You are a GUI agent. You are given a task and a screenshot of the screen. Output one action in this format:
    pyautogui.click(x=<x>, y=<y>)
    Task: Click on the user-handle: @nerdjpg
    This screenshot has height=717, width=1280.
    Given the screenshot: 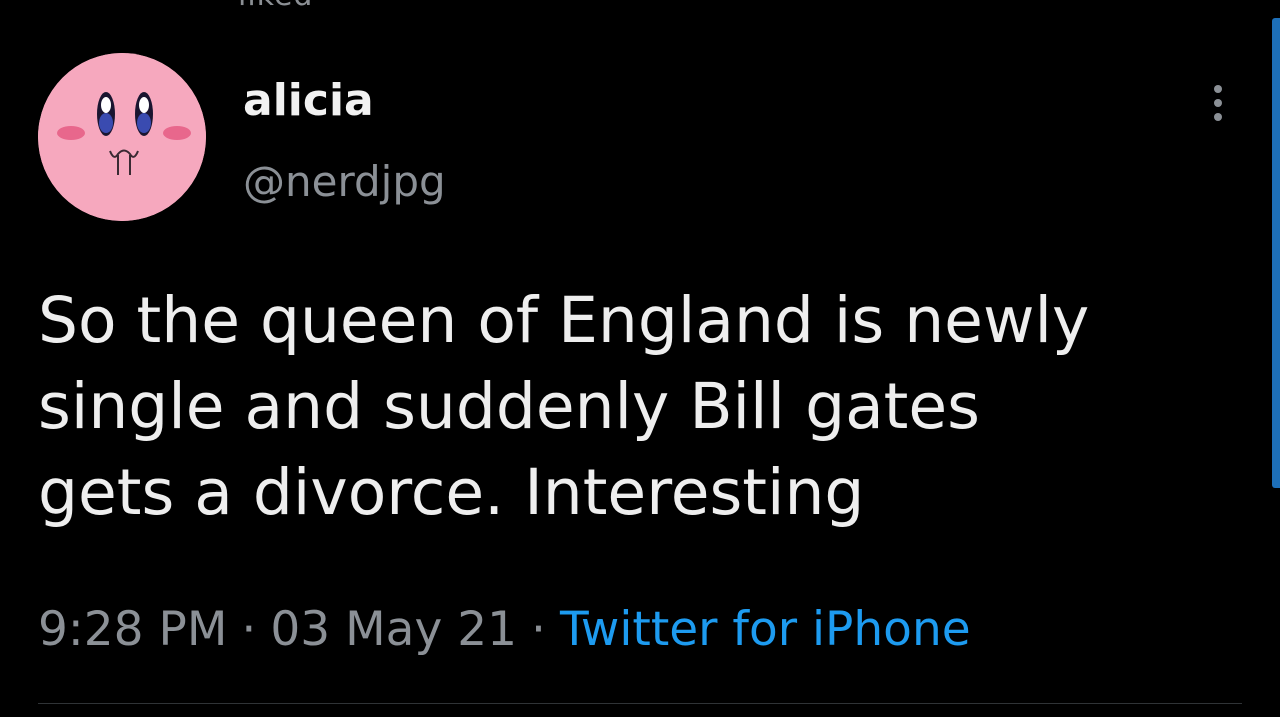 What is the action you would take?
    pyautogui.click(x=344, y=182)
    